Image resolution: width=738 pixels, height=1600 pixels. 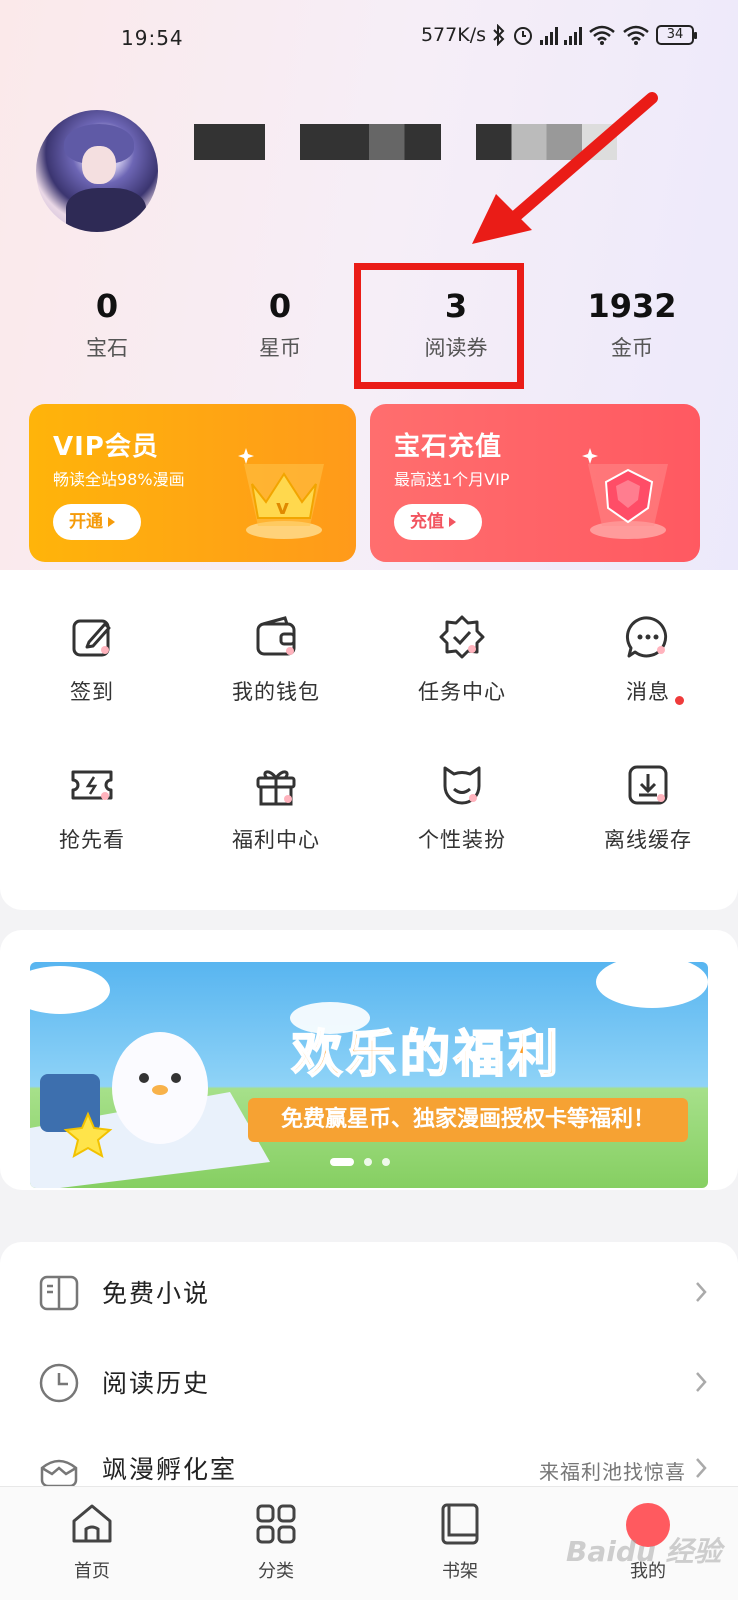 I want to click on tab-categories: 分类, so click(x=276, y=1542).